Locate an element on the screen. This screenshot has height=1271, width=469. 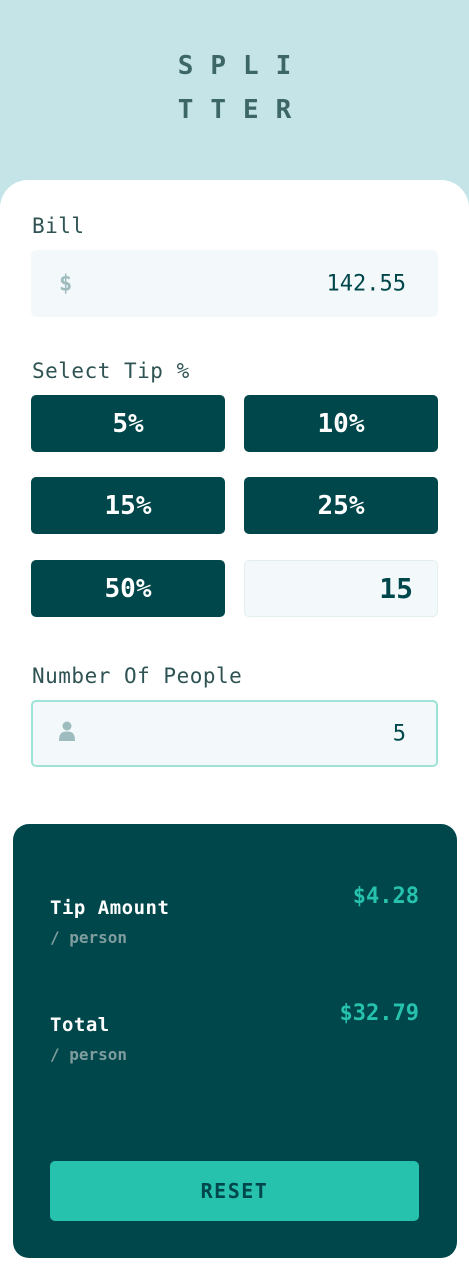
logo-line-2: TTER is located at coordinates (243, 110).